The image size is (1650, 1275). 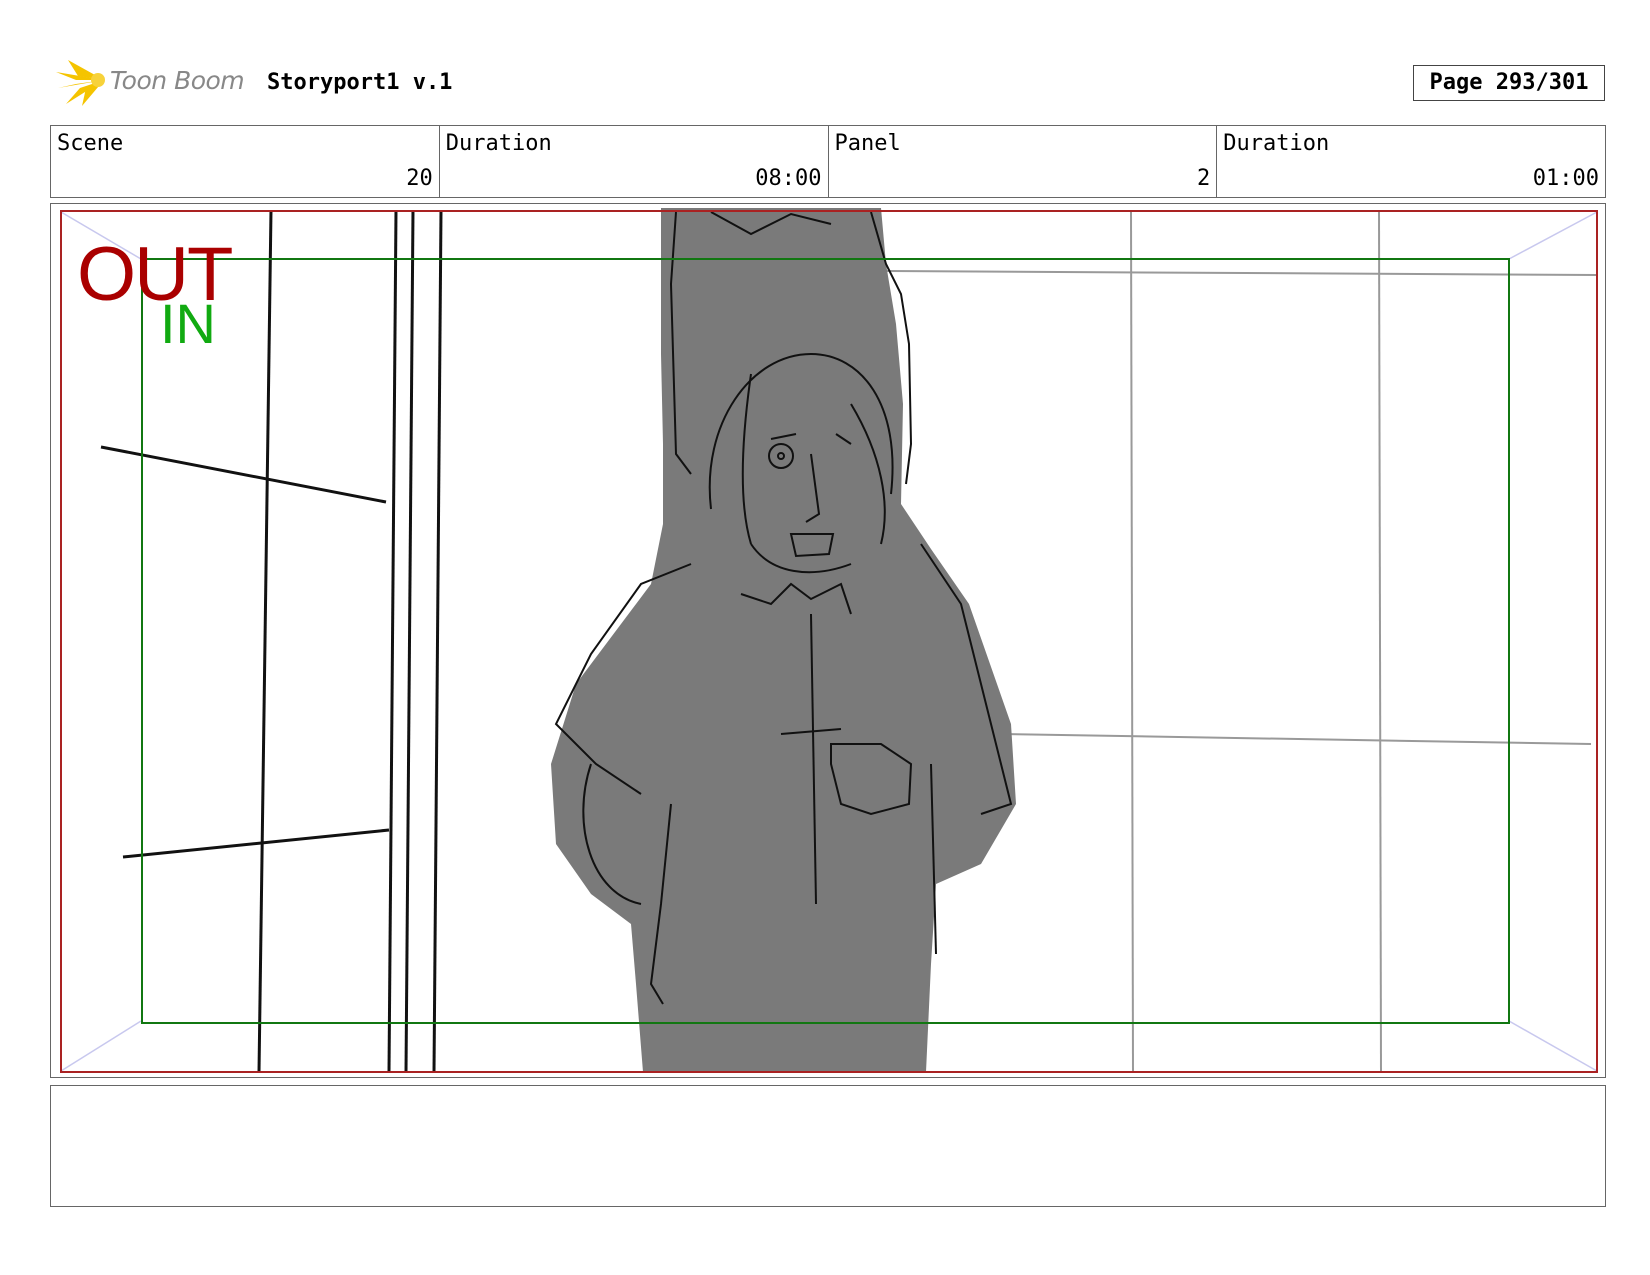 What do you see at coordinates (1565, 178) in the screenshot?
I see `panel-duration-value: 01:00` at bounding box center [1565, 178].